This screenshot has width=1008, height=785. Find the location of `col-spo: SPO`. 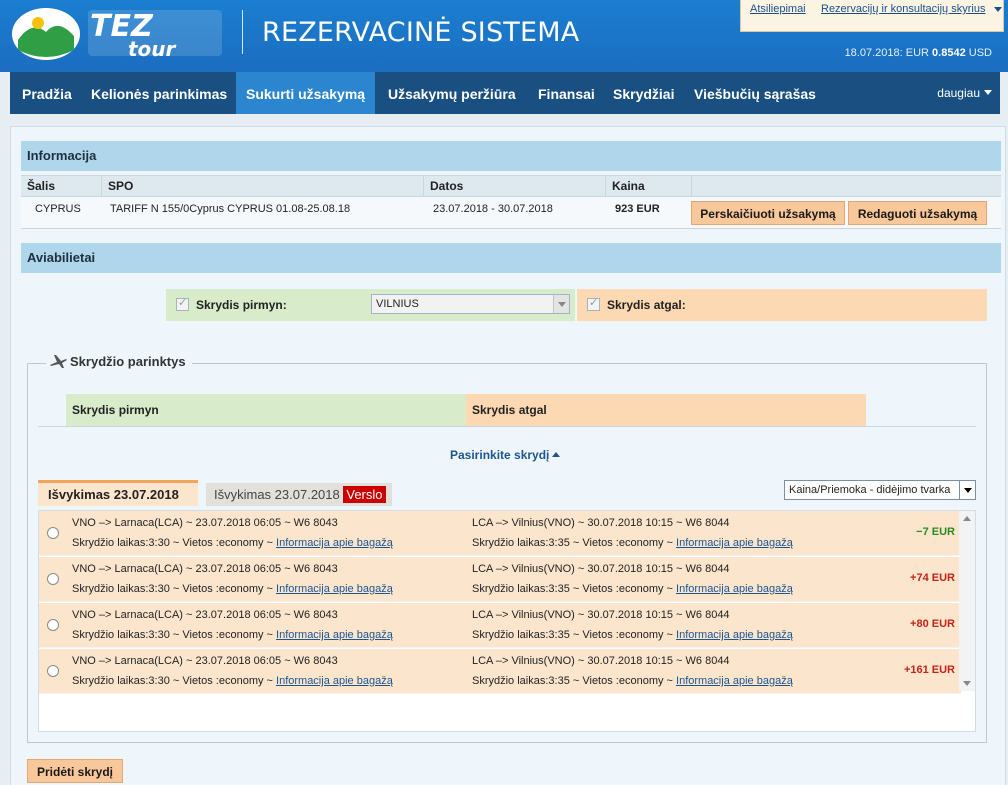

col-spo: SPO is located at coordinates (262, 186).